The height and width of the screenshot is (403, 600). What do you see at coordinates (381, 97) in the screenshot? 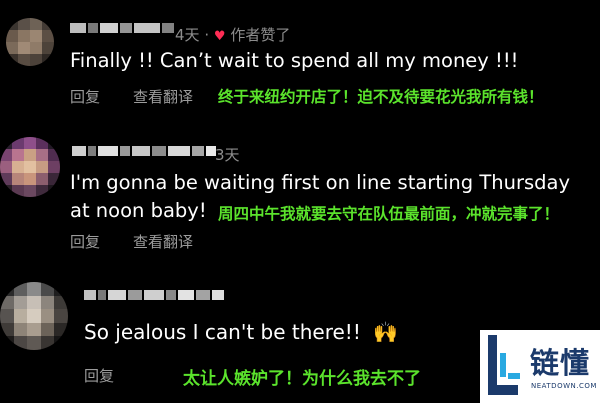
I see `translation-caption: 终于来纽约开店了！迫不及待要花光我所有钱！` at bounding box center [381, 97].